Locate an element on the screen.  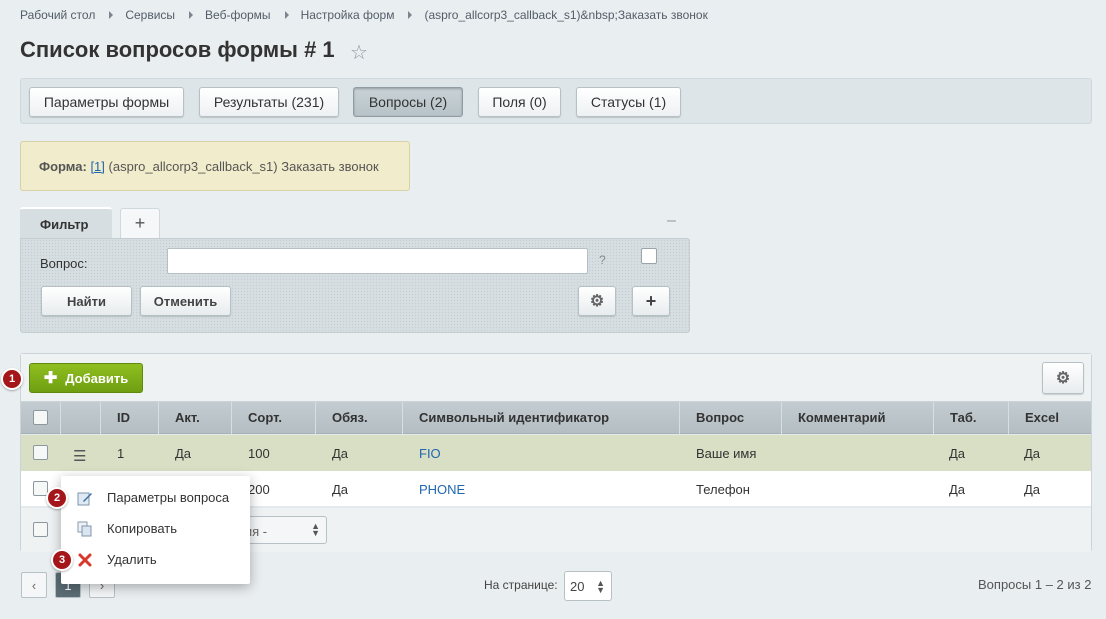
tab-statuses: Статусы (1) is located at coordinates (628, 102).